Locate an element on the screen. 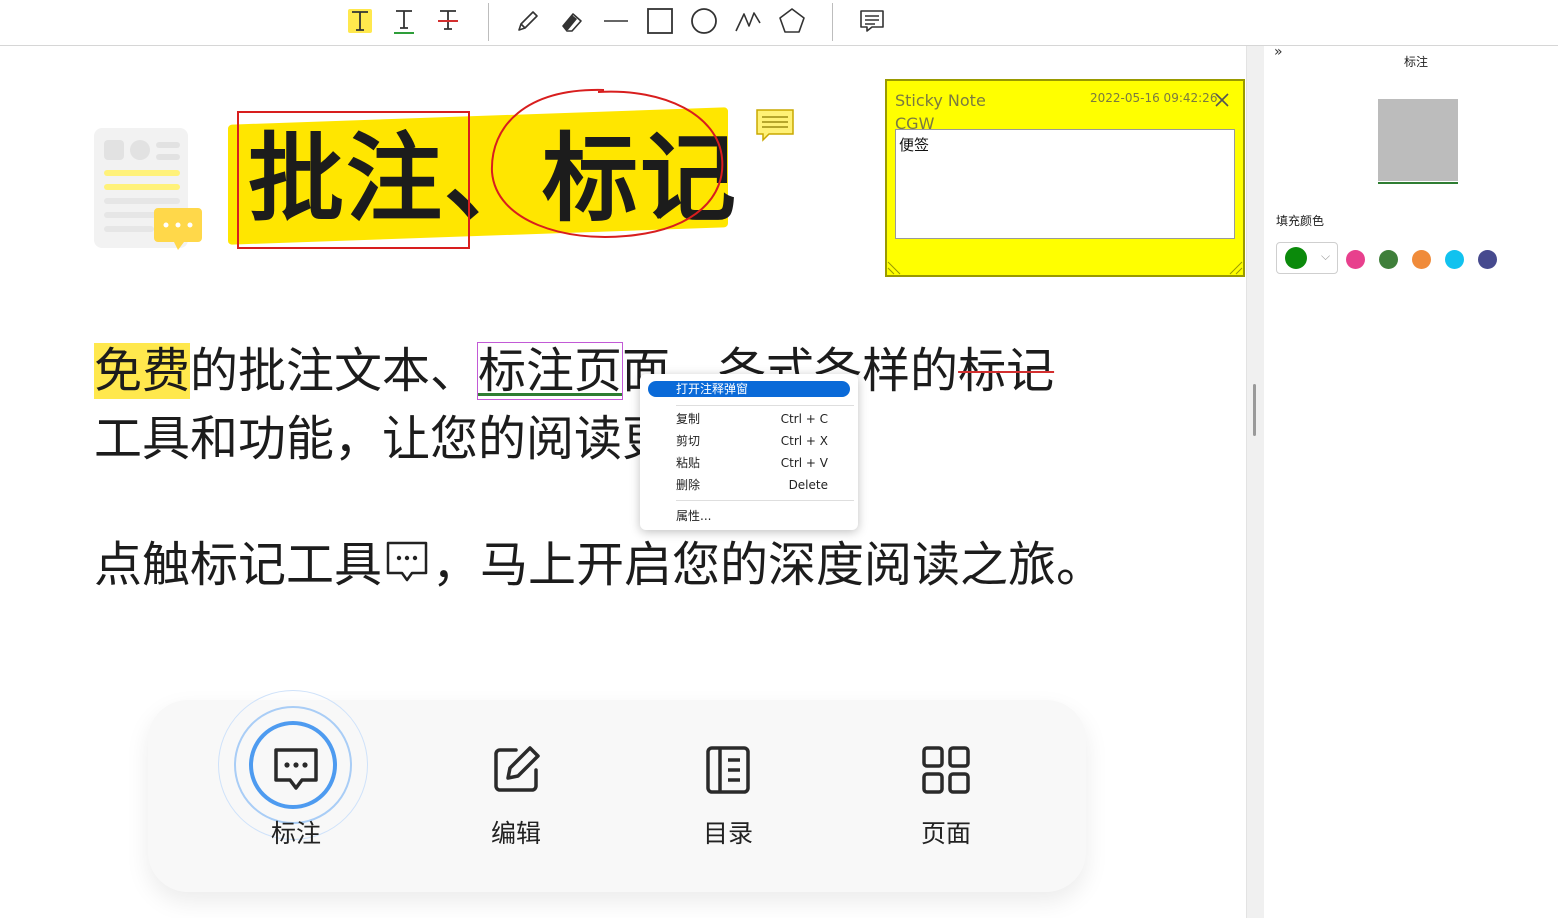 This screenshot has width=1558, height=918. chevron-down-icon: ⌵ is located at coordinates (1326, 256).